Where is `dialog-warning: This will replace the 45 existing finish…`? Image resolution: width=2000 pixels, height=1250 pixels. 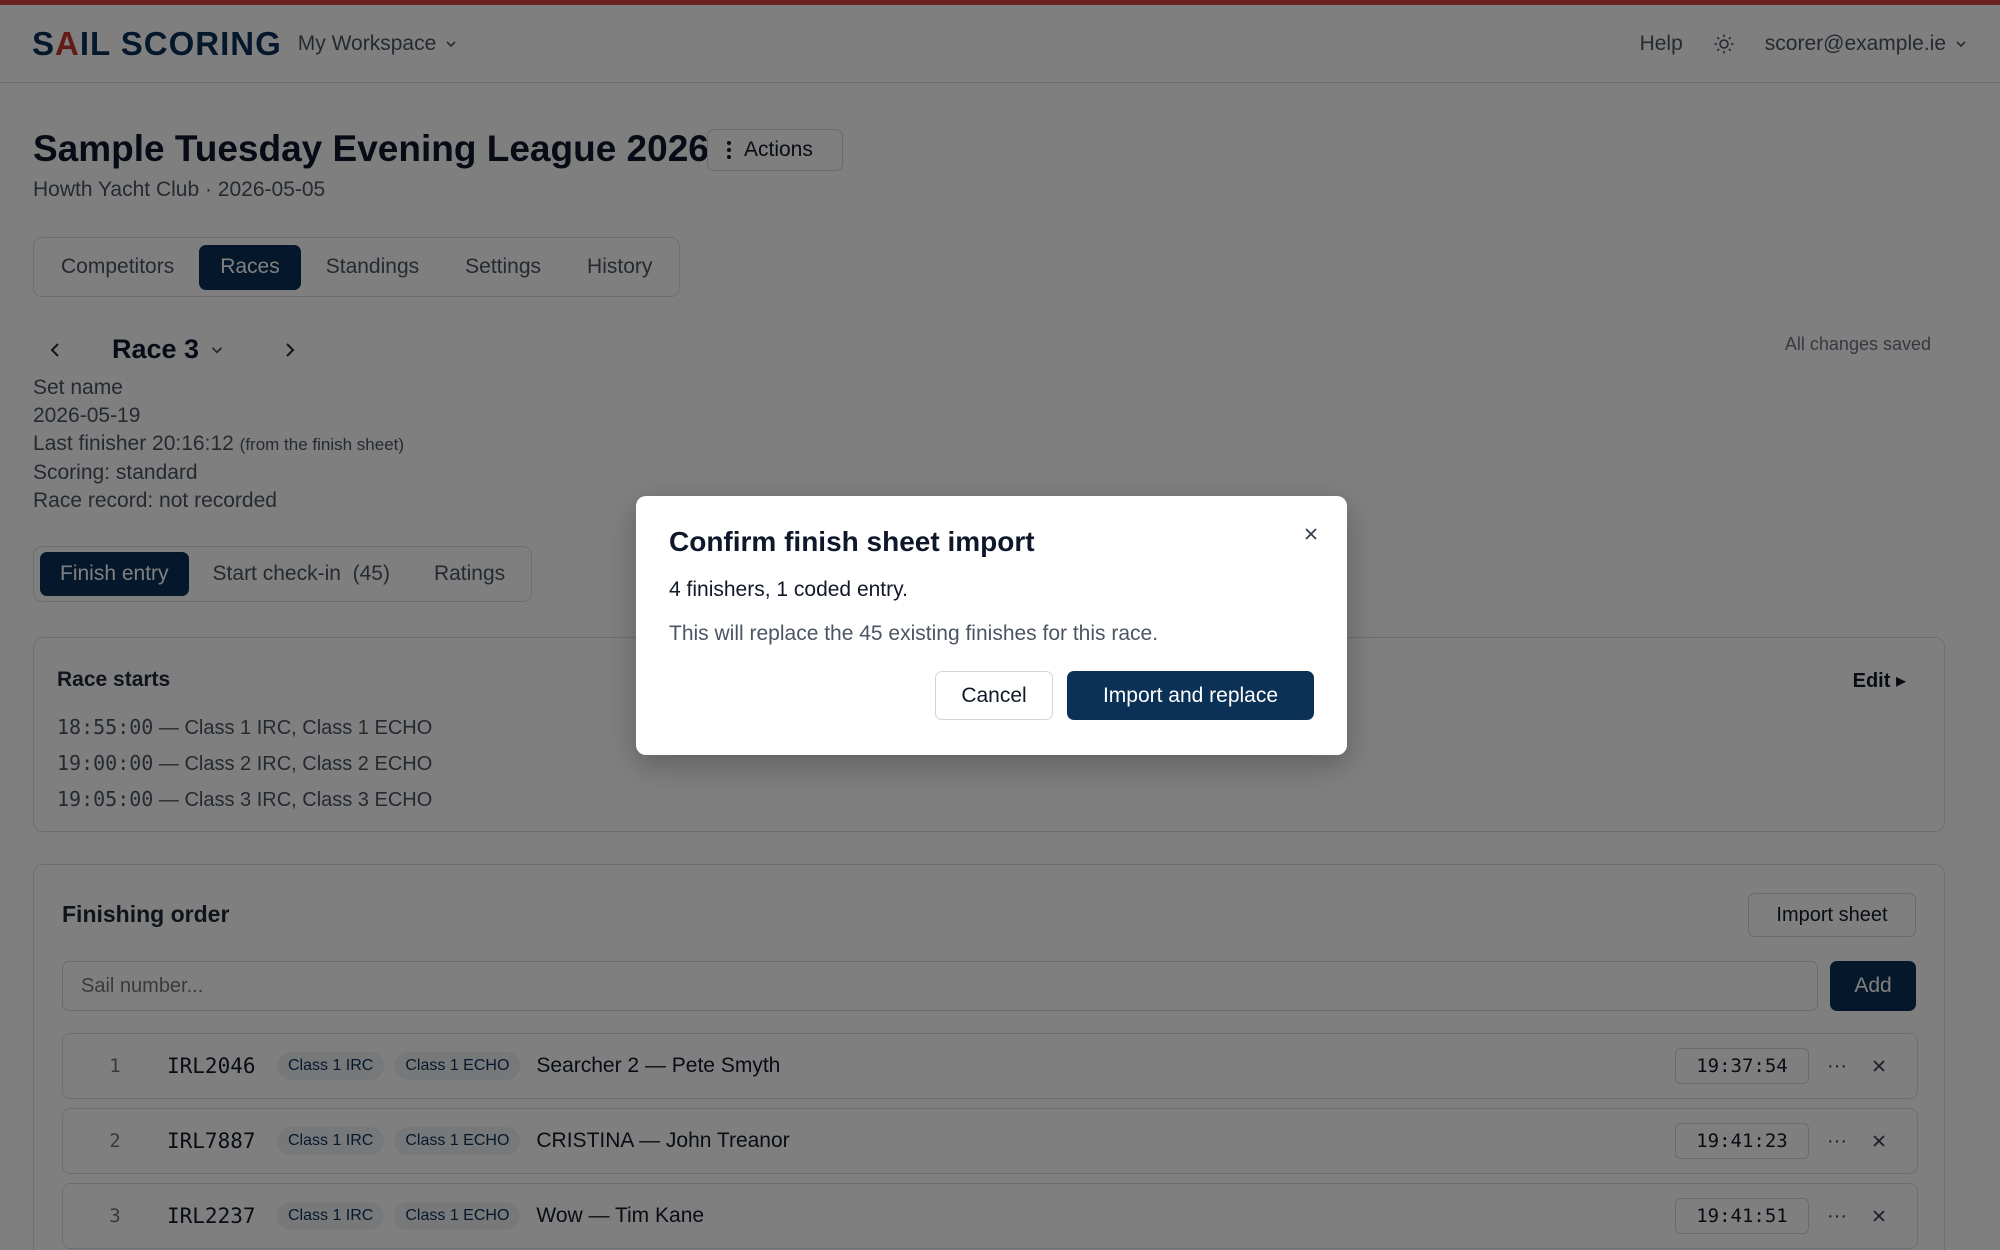 dialog-warning: This will replace the 45 existing finish… is located at coordinates (914, 633).